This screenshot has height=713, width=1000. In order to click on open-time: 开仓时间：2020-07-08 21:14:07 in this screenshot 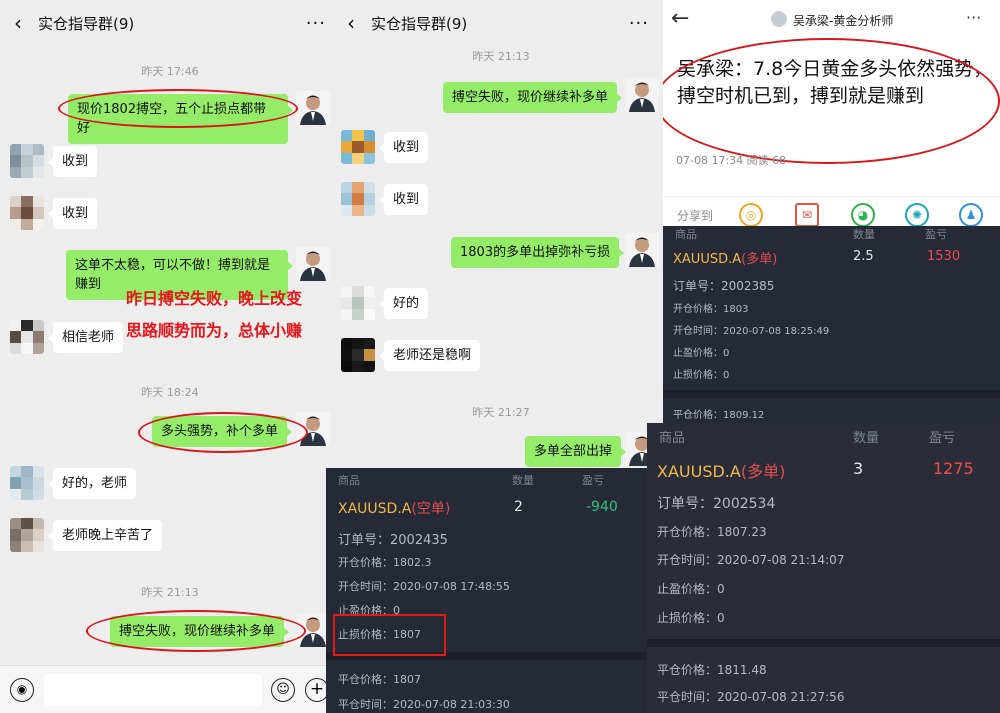, I will do `click(751, 560)`.